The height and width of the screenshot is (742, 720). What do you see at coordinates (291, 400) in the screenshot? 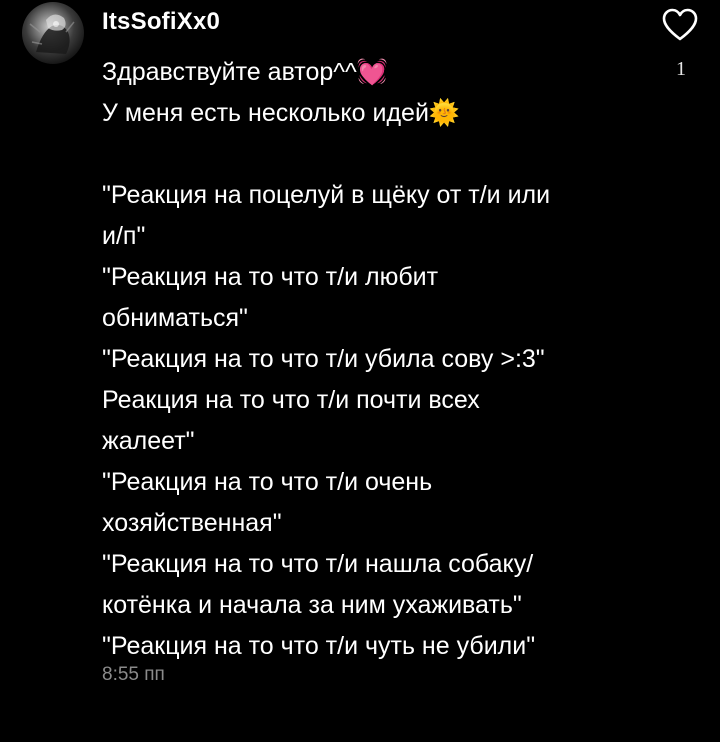
I see `comment-line: Реакция на то что т/и почти всех` at bounding box center [291, 400].